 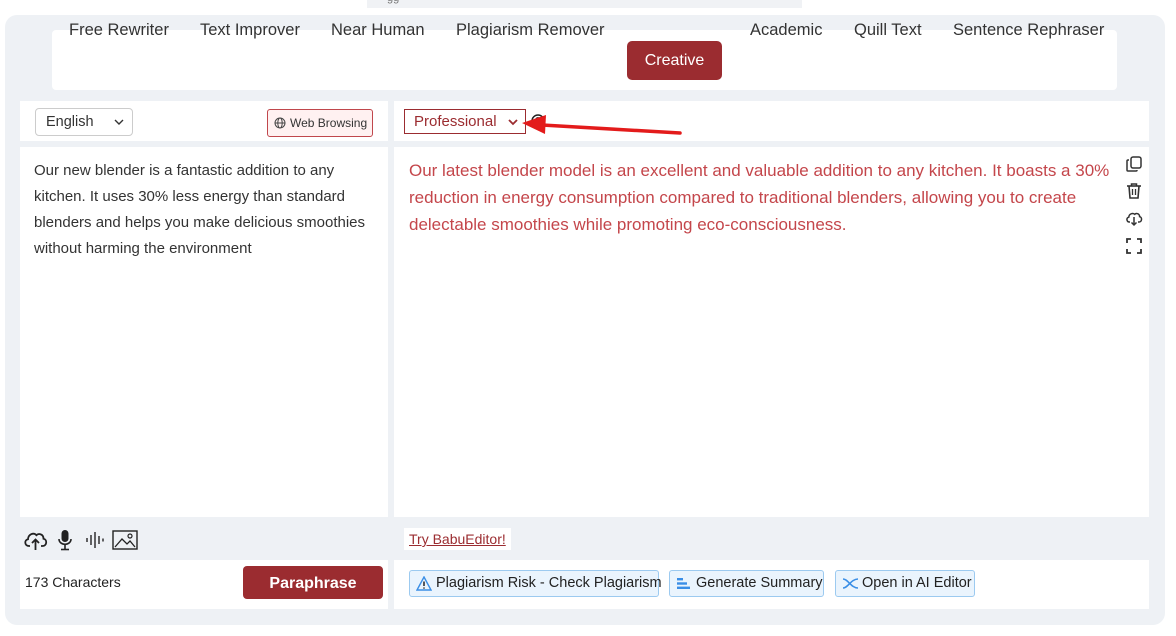 I want to click on generate-summary-button: Generate Summary, so click(x=746, y=583).